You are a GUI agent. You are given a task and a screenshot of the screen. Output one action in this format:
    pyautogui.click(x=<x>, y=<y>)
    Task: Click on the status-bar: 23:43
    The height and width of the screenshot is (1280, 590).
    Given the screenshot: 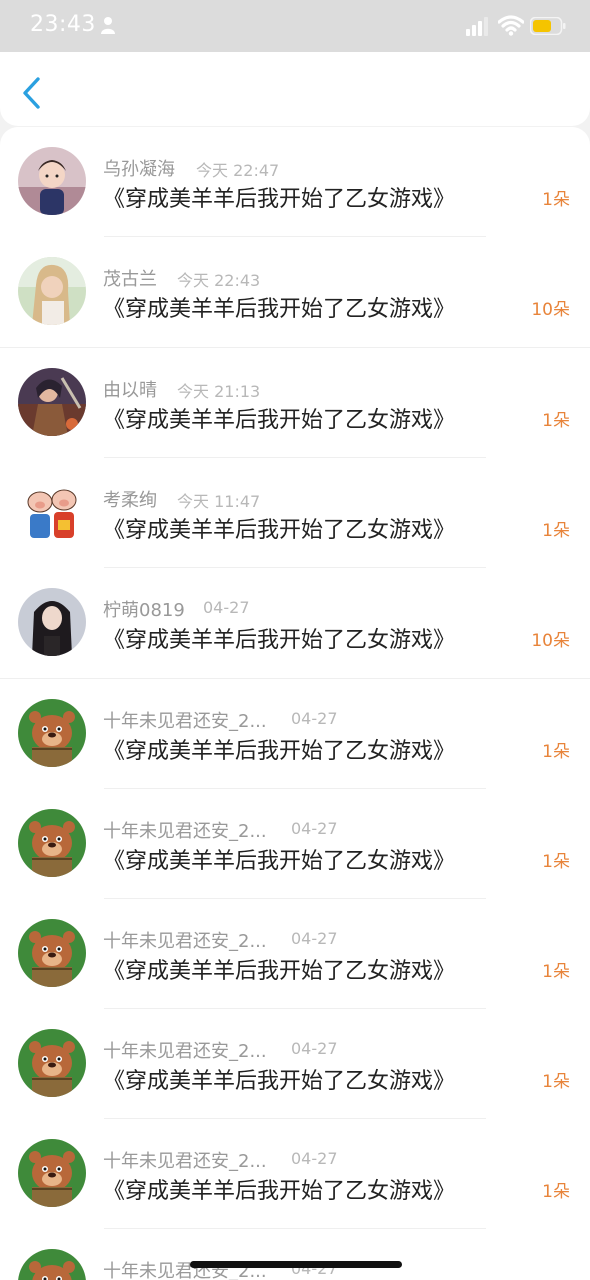 What is the action you would take?
    pyautogui.click(x=295, y=26)
    